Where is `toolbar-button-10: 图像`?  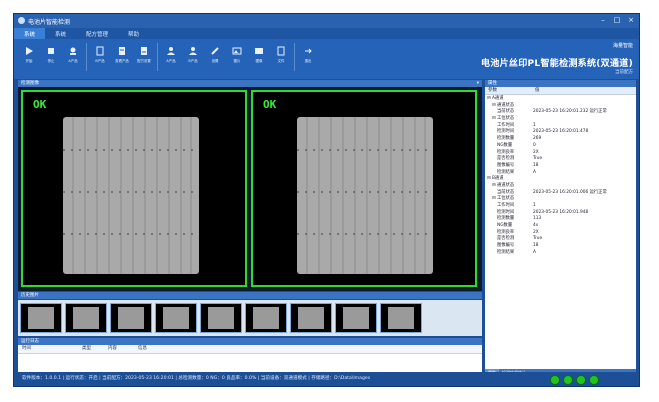 toolbar-button-10: 图像 is located at coordinates (259, 57).